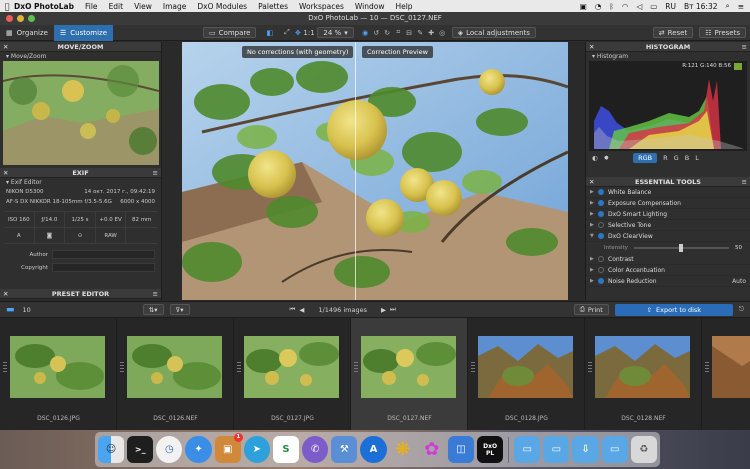  Describe the element at coordinates (370, 6) in the screenshot. I see `menu-window: Window` at that location.